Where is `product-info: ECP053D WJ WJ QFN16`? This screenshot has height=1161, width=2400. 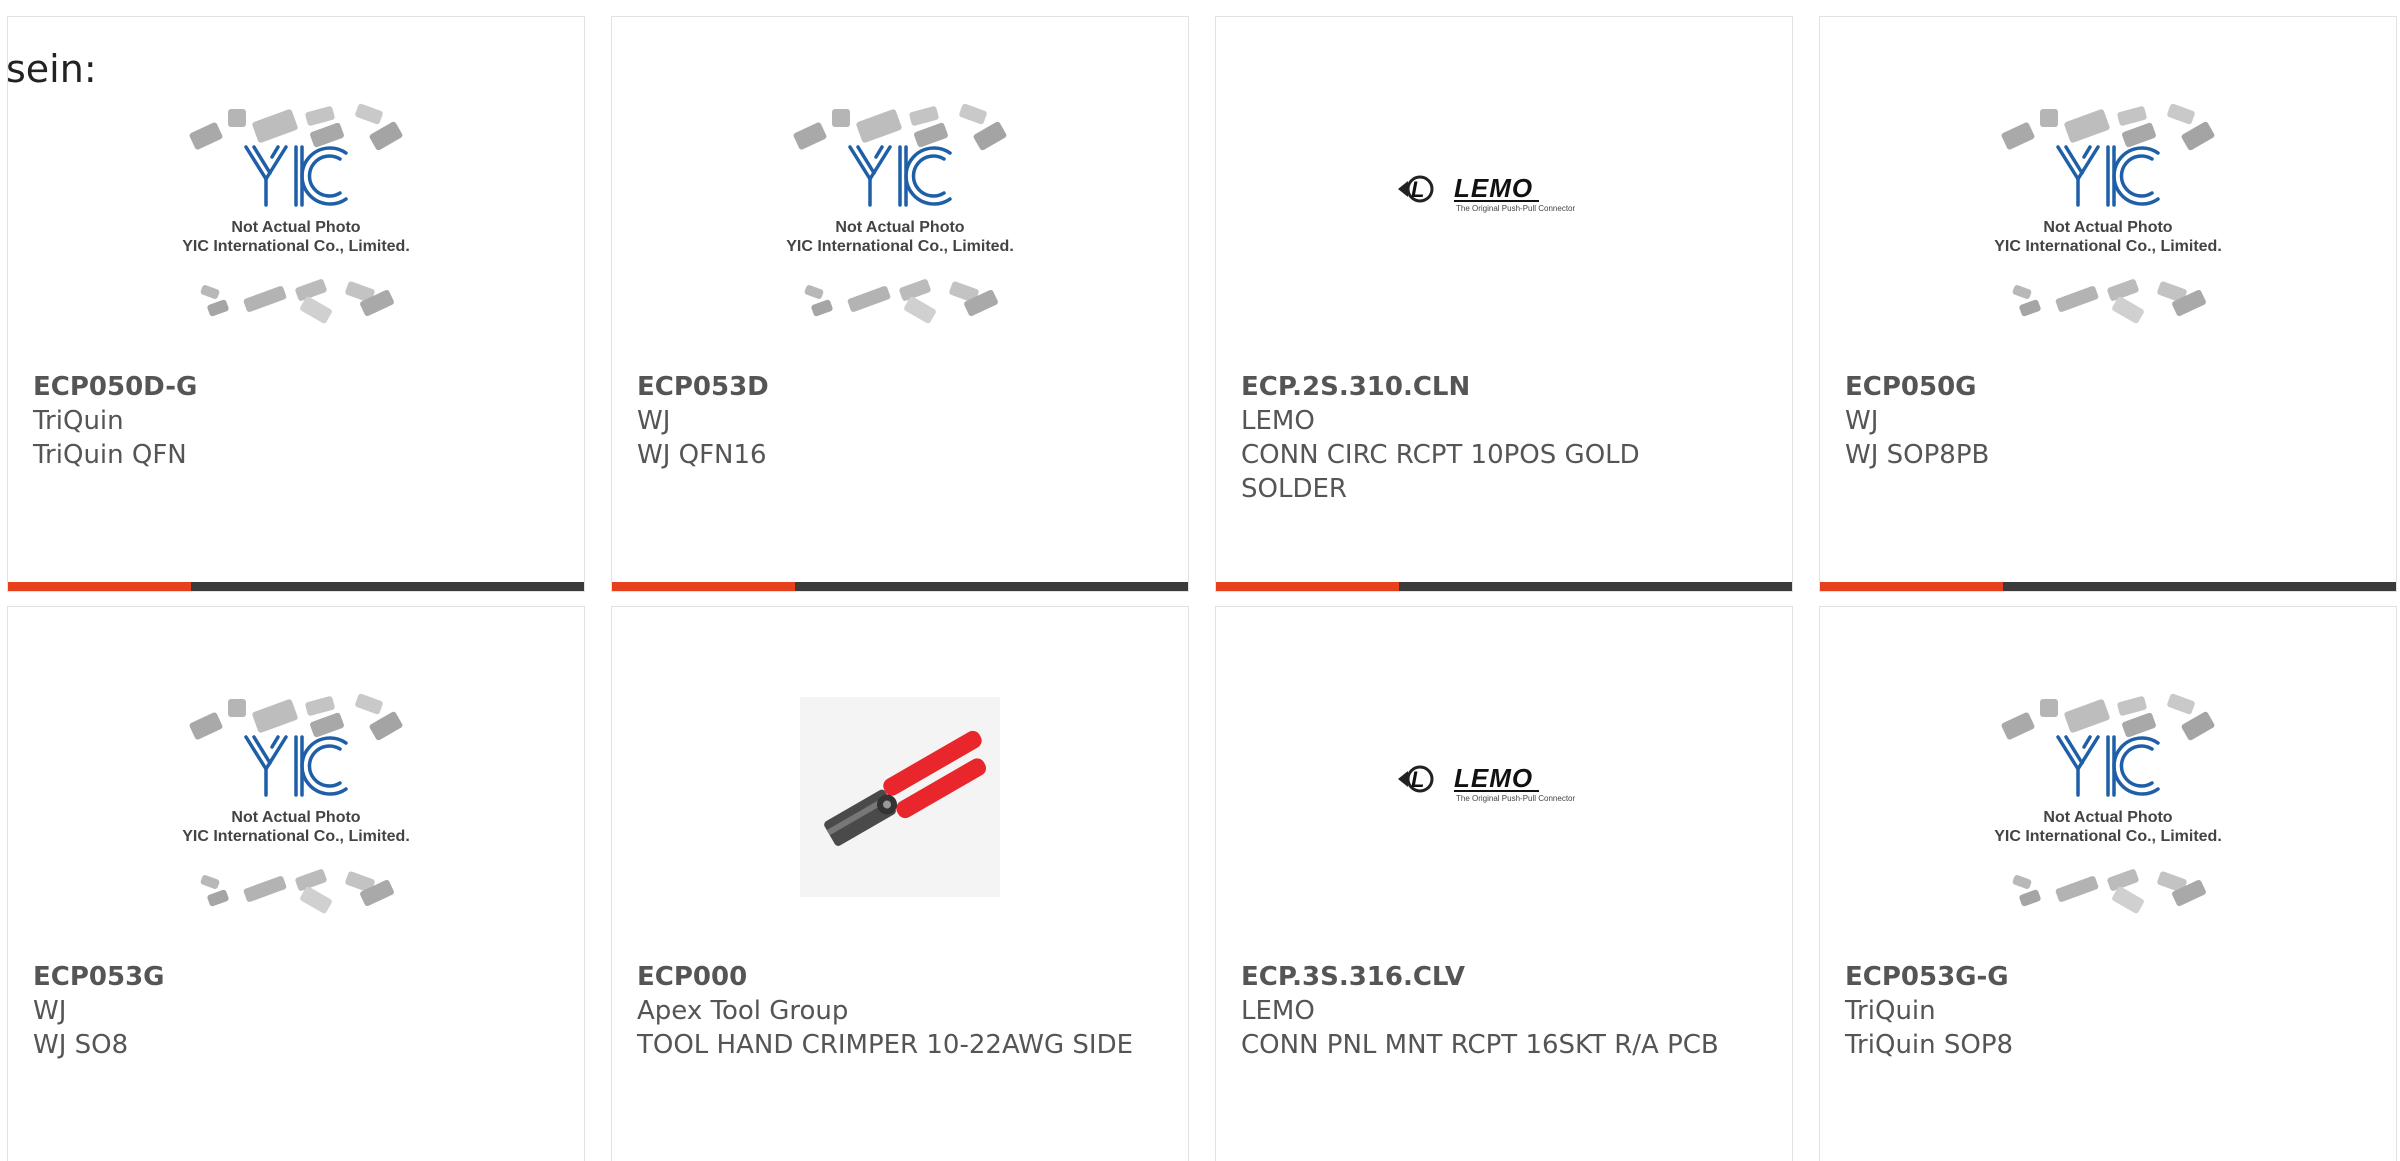 product-info: ECP053D WJ WJ QFN16 is located at coordinates (892, 421).